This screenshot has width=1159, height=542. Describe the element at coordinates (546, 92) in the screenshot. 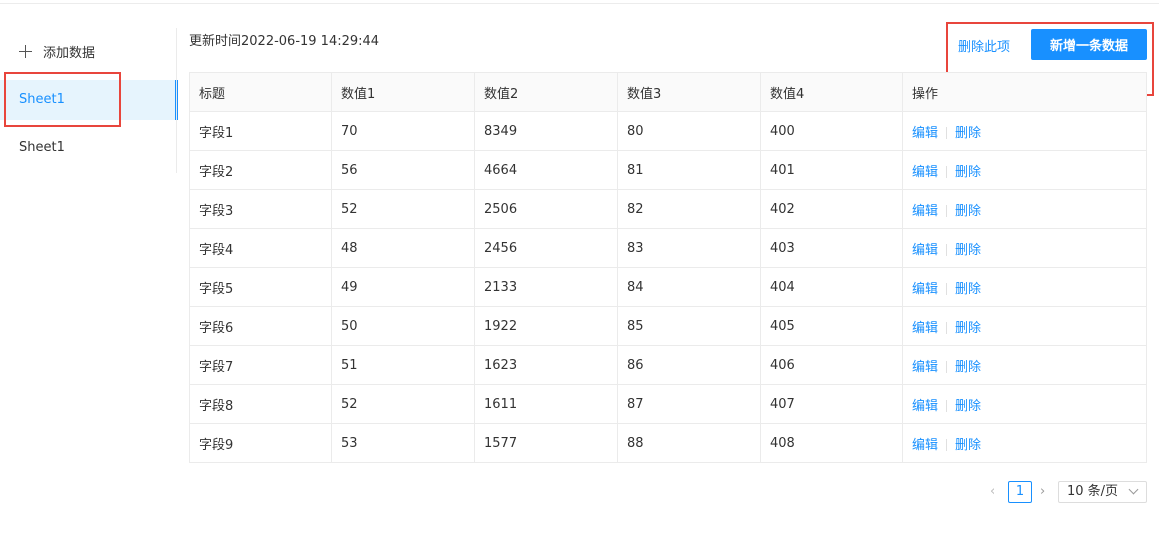

I see `column-header: 数值2` at that location.